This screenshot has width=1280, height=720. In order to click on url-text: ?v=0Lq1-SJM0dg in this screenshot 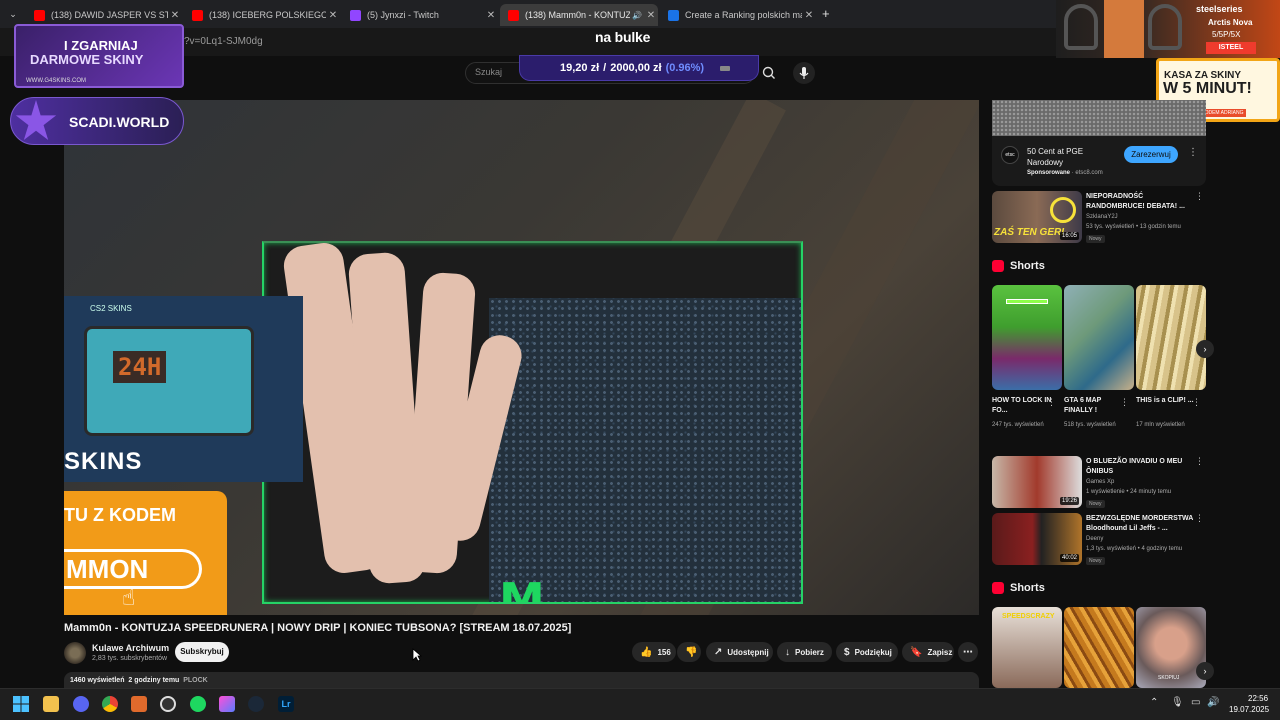, I will do `click(223, 41)`.